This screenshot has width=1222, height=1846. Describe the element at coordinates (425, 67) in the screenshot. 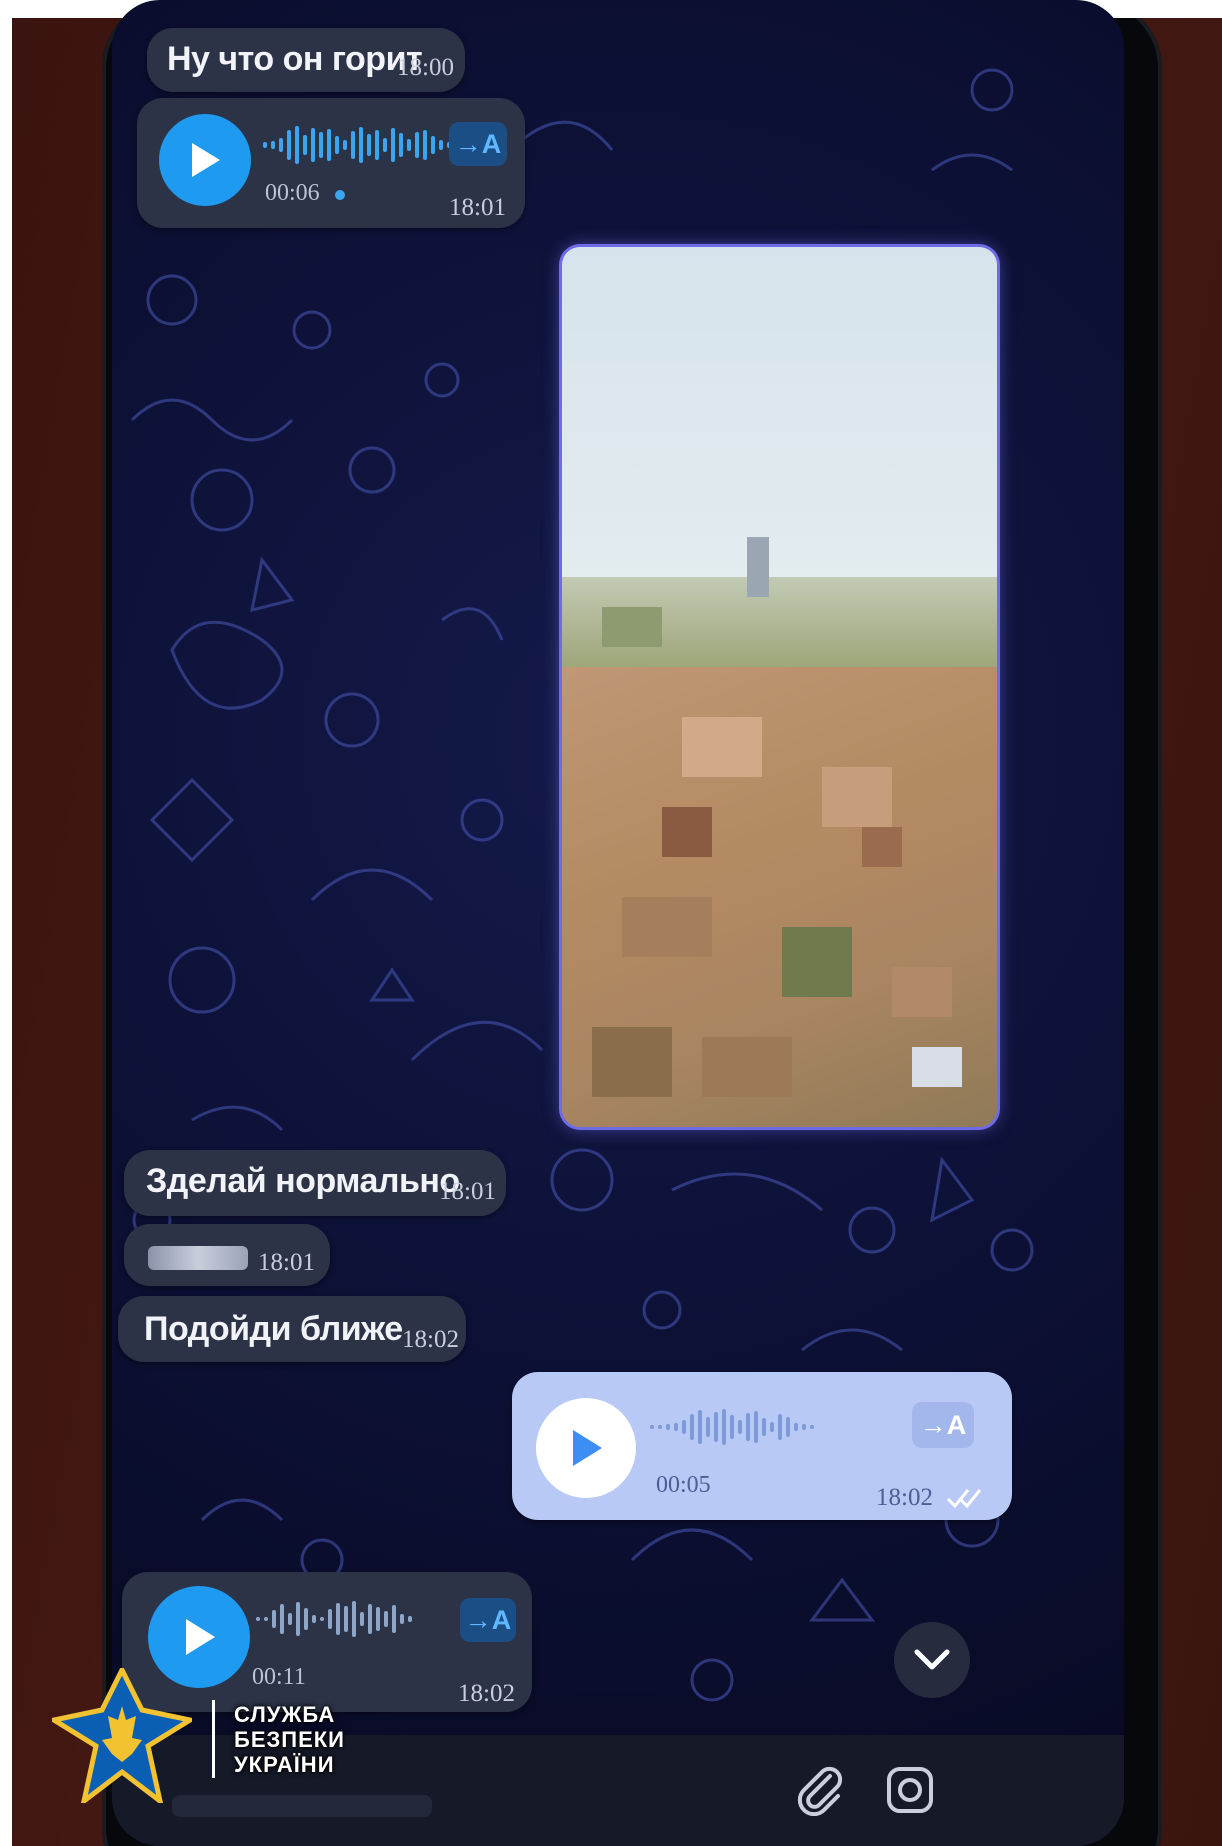

I see `message-time: 18:00` at that location.